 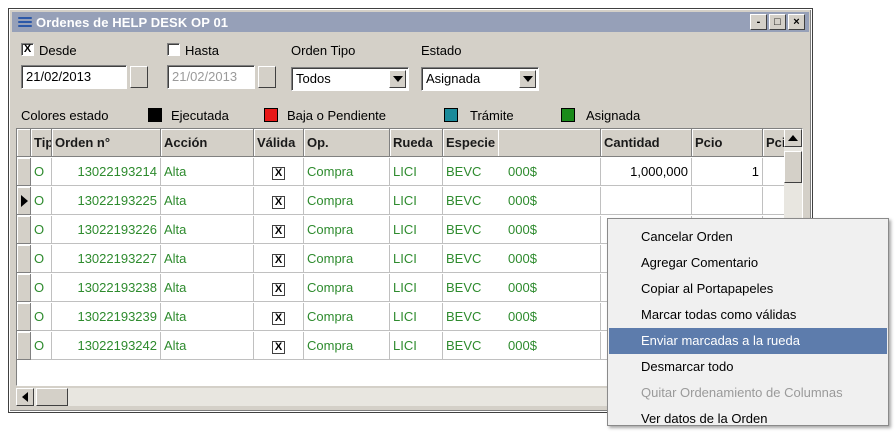 What do you see at coordinates (27, 49) in the screenshot?
I see `desde-checkbox: X` at bounding box center [27, 49].